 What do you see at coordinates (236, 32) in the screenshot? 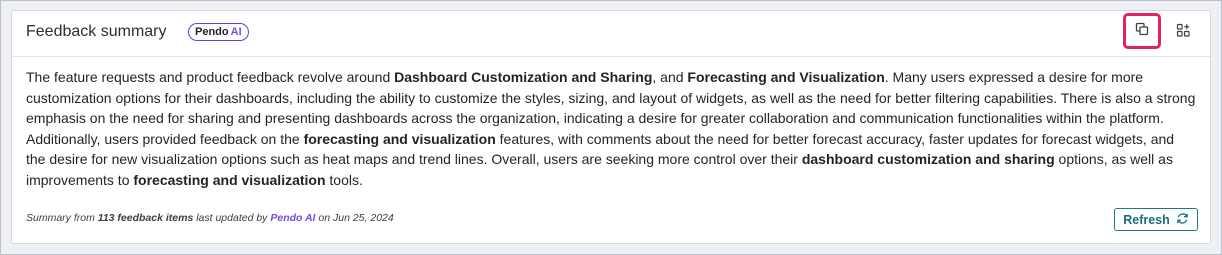
I see `badge-ai-label: AI` at bounding box center [236, 32].